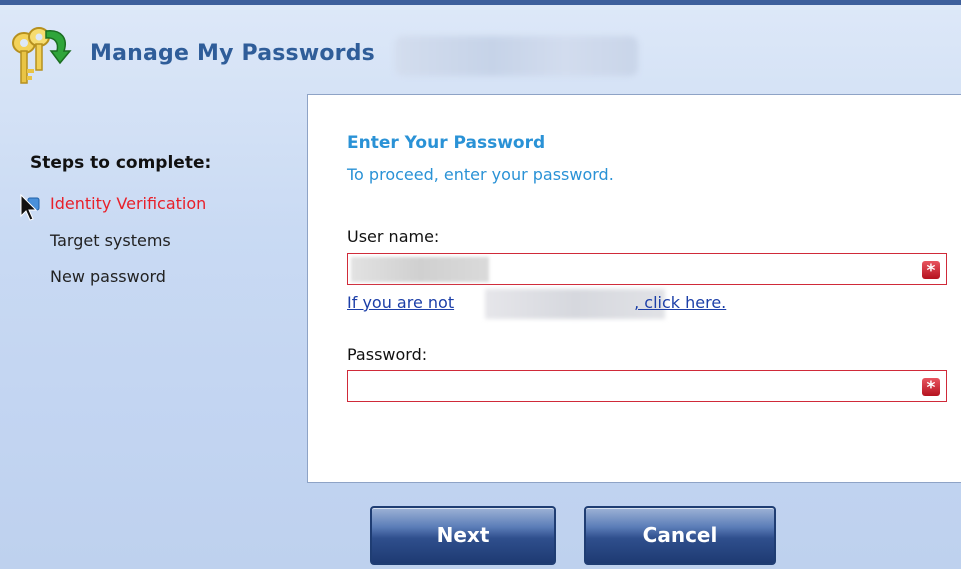 This screenshot has height=569, width=961. Describe the element at coordinates (110, 240) in the screenshot. I see `step-target-systems: Target systems` at that location.